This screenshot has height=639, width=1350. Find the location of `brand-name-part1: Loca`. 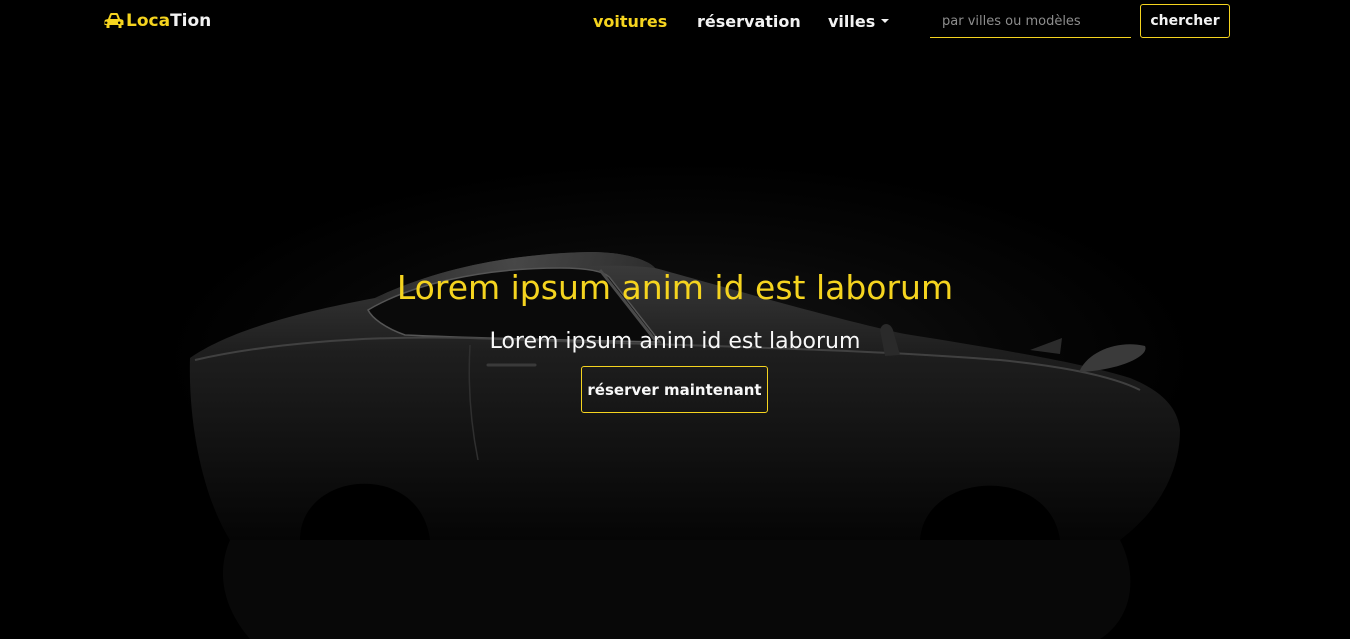

brand-name-part1: Loca is located at coordinates (148, 21).